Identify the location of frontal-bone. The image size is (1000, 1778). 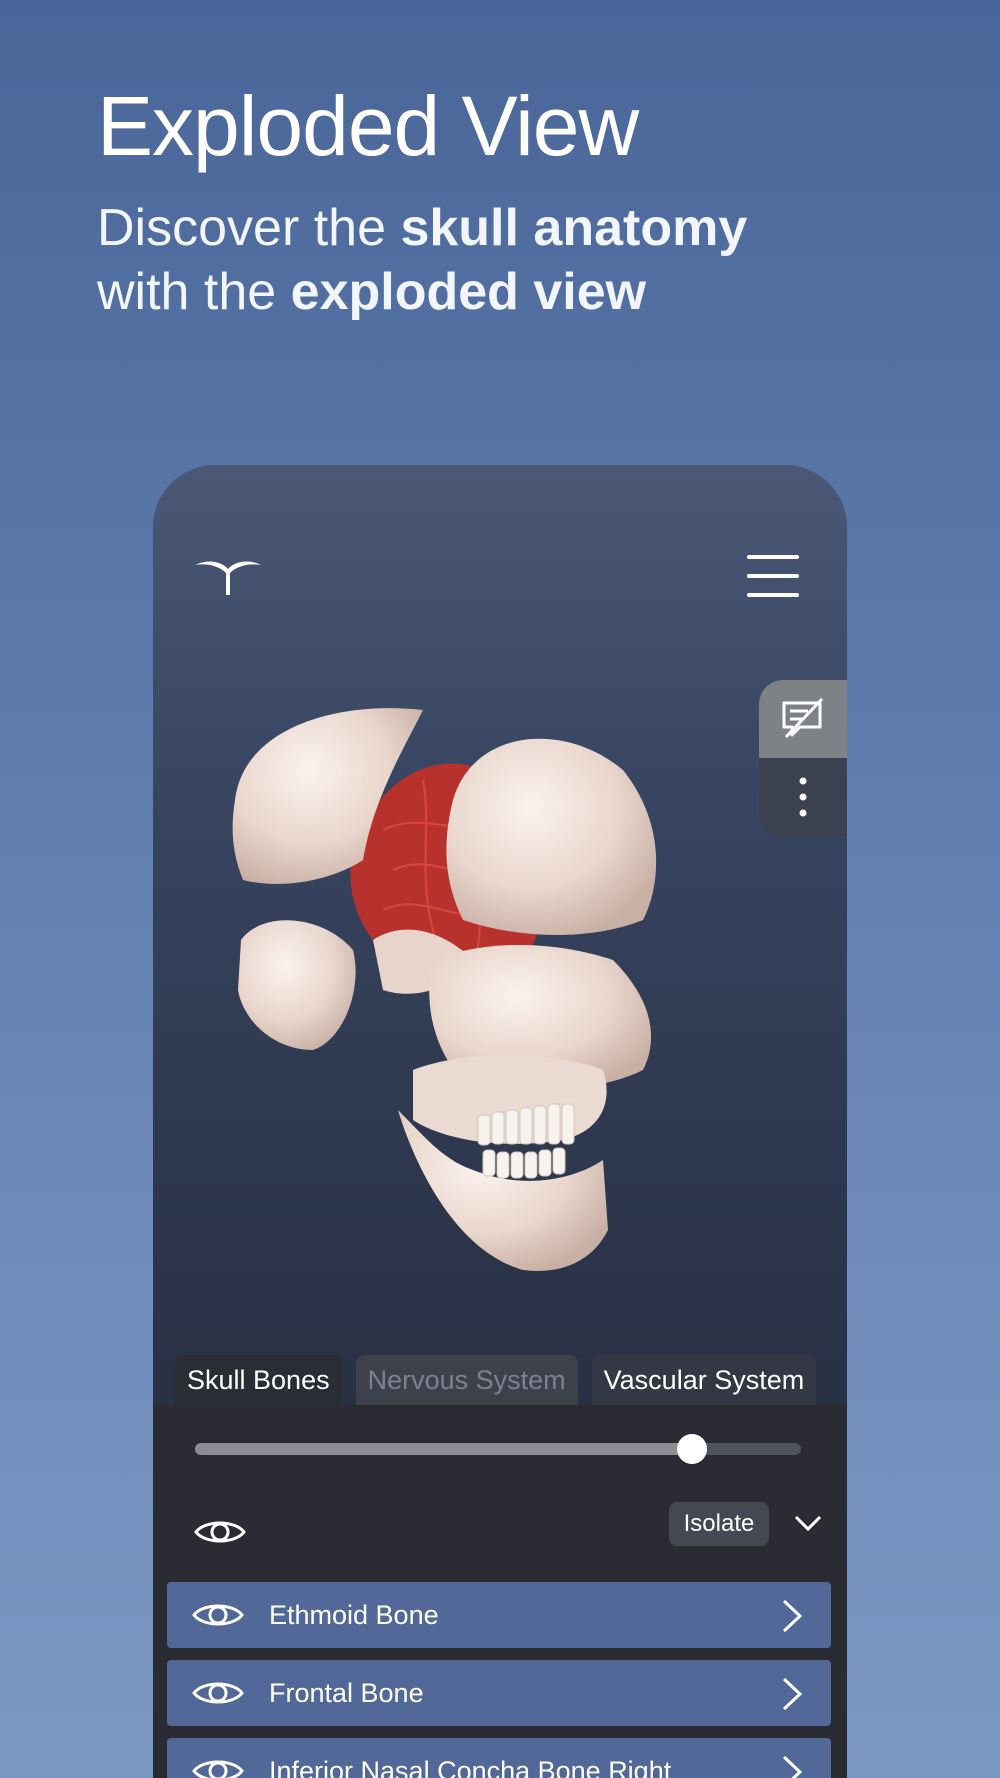
(551, 836).